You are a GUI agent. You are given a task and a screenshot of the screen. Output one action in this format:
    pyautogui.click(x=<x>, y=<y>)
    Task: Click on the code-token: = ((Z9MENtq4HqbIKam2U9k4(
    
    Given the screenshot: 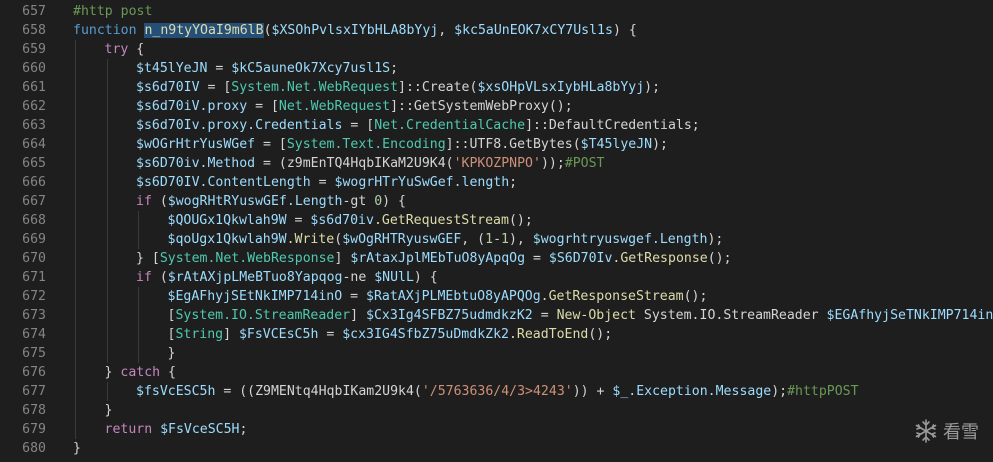 What is the action you would take?
    pyautogui.click(x=318, y=391)
    